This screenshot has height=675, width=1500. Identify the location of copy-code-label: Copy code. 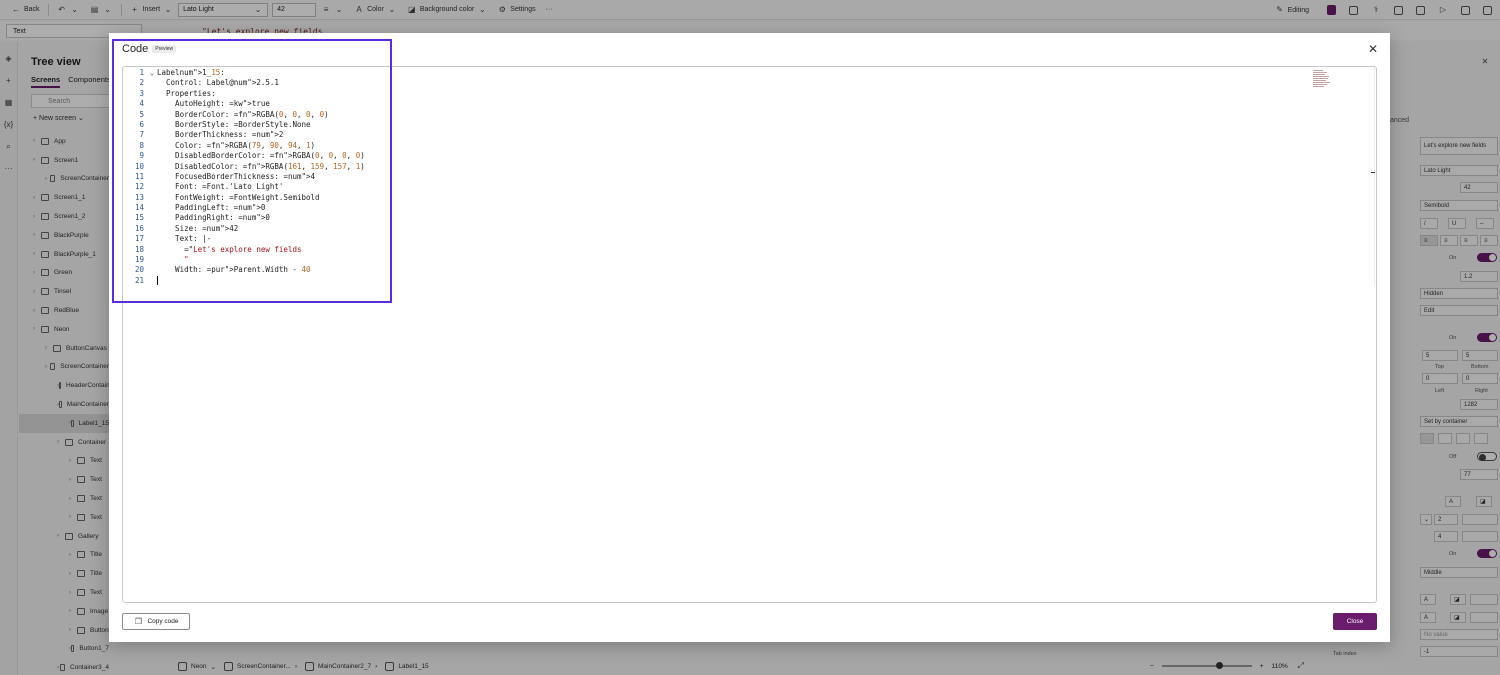
(163, 621).